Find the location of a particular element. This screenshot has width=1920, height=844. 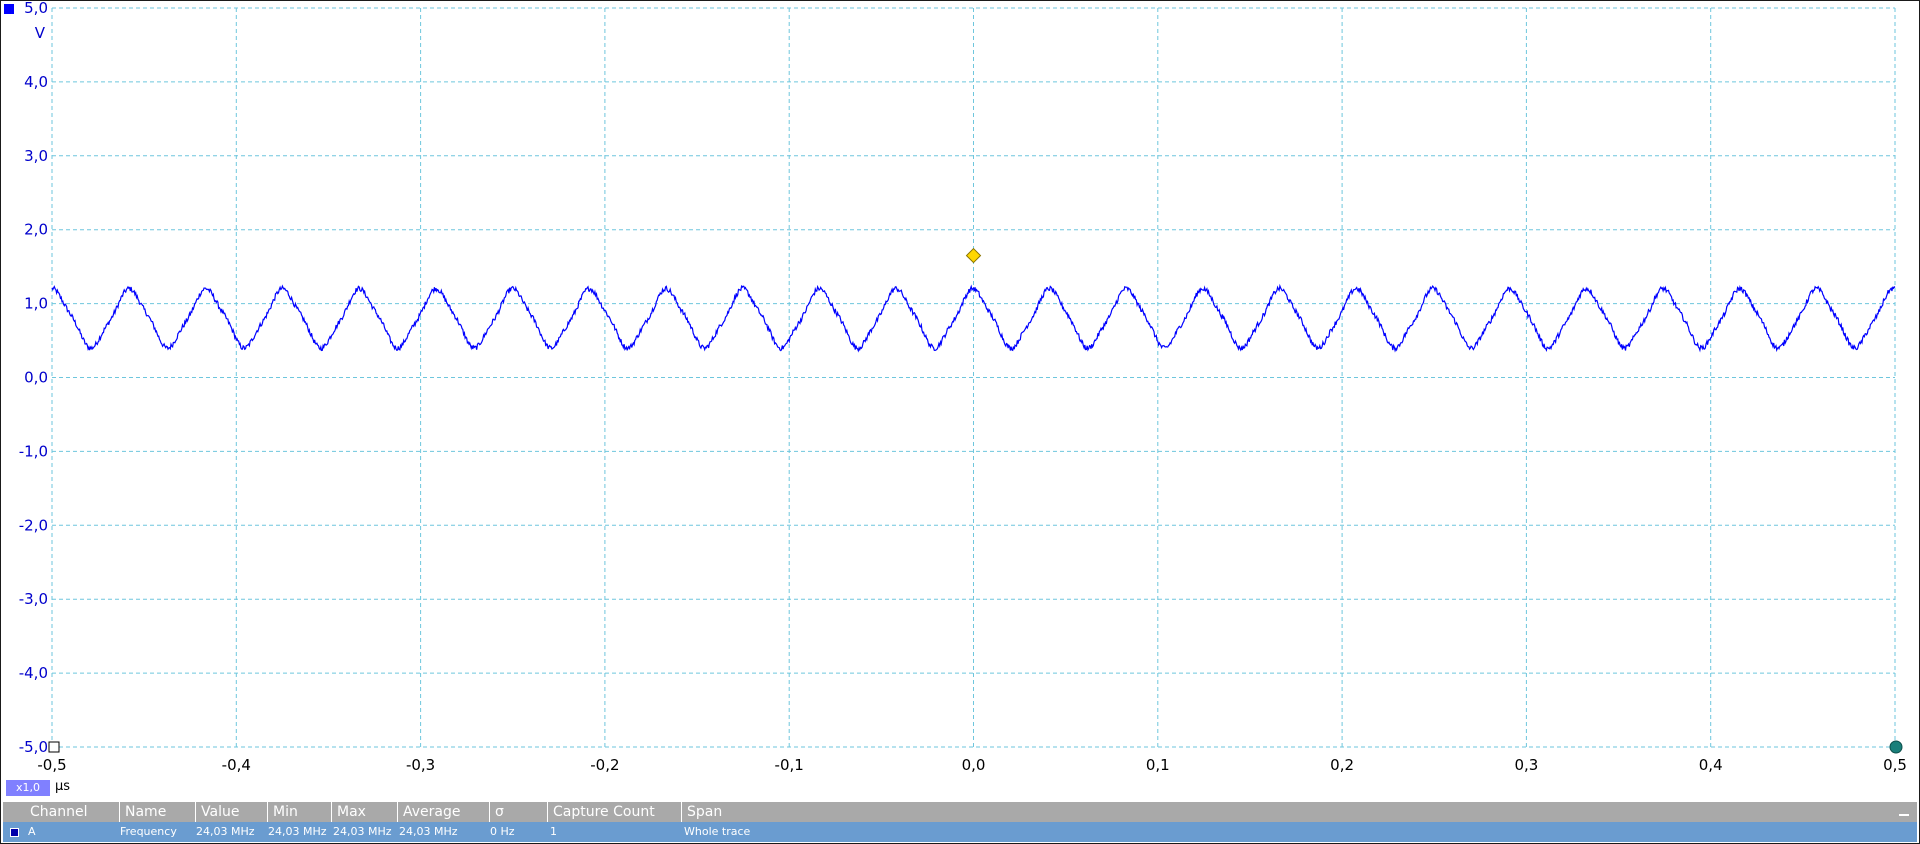

x-tick-label: 0,2 is located at coordinates (1342, 765).